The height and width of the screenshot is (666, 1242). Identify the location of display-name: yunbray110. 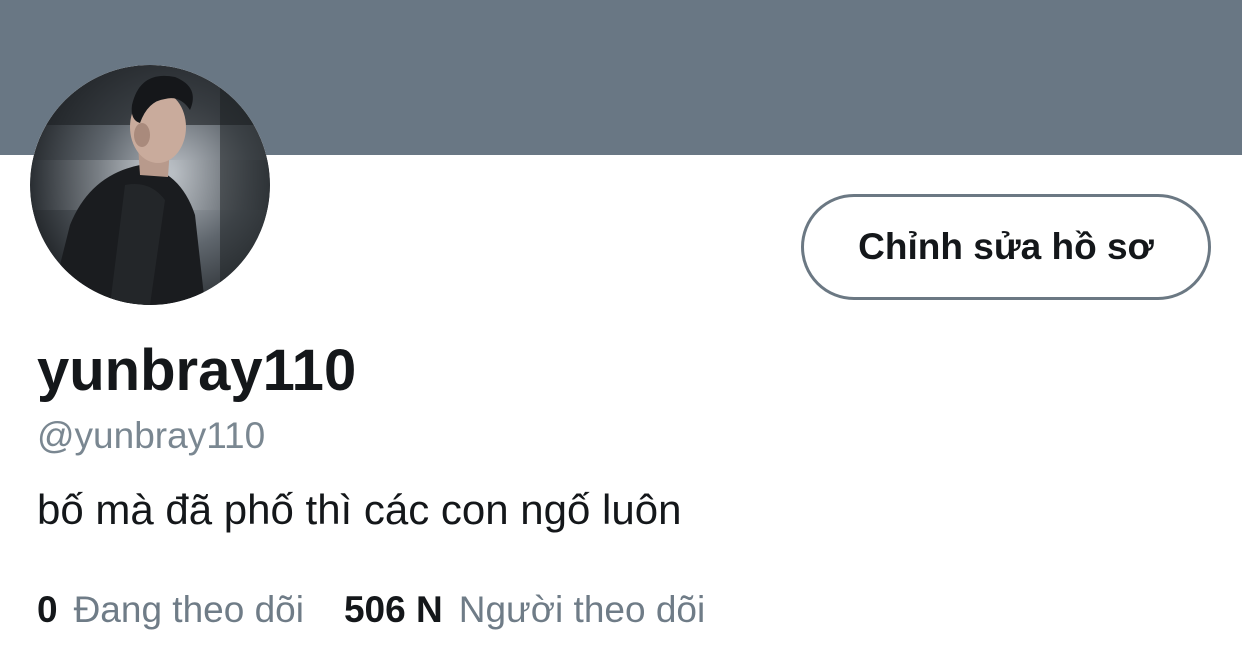
(197, 370).